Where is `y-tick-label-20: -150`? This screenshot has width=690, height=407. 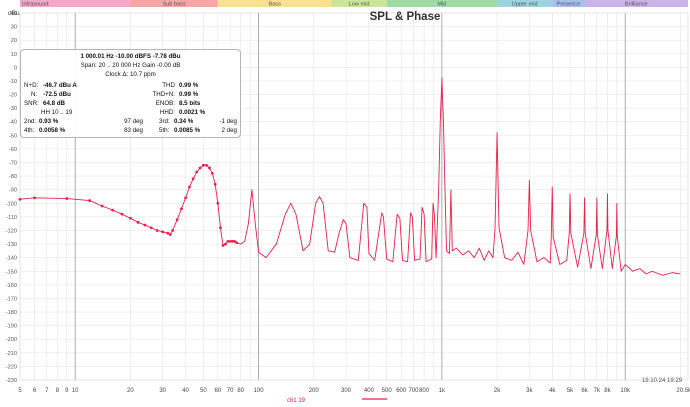
y-tick-label-20: -150 is located at coordinates (11, 272).